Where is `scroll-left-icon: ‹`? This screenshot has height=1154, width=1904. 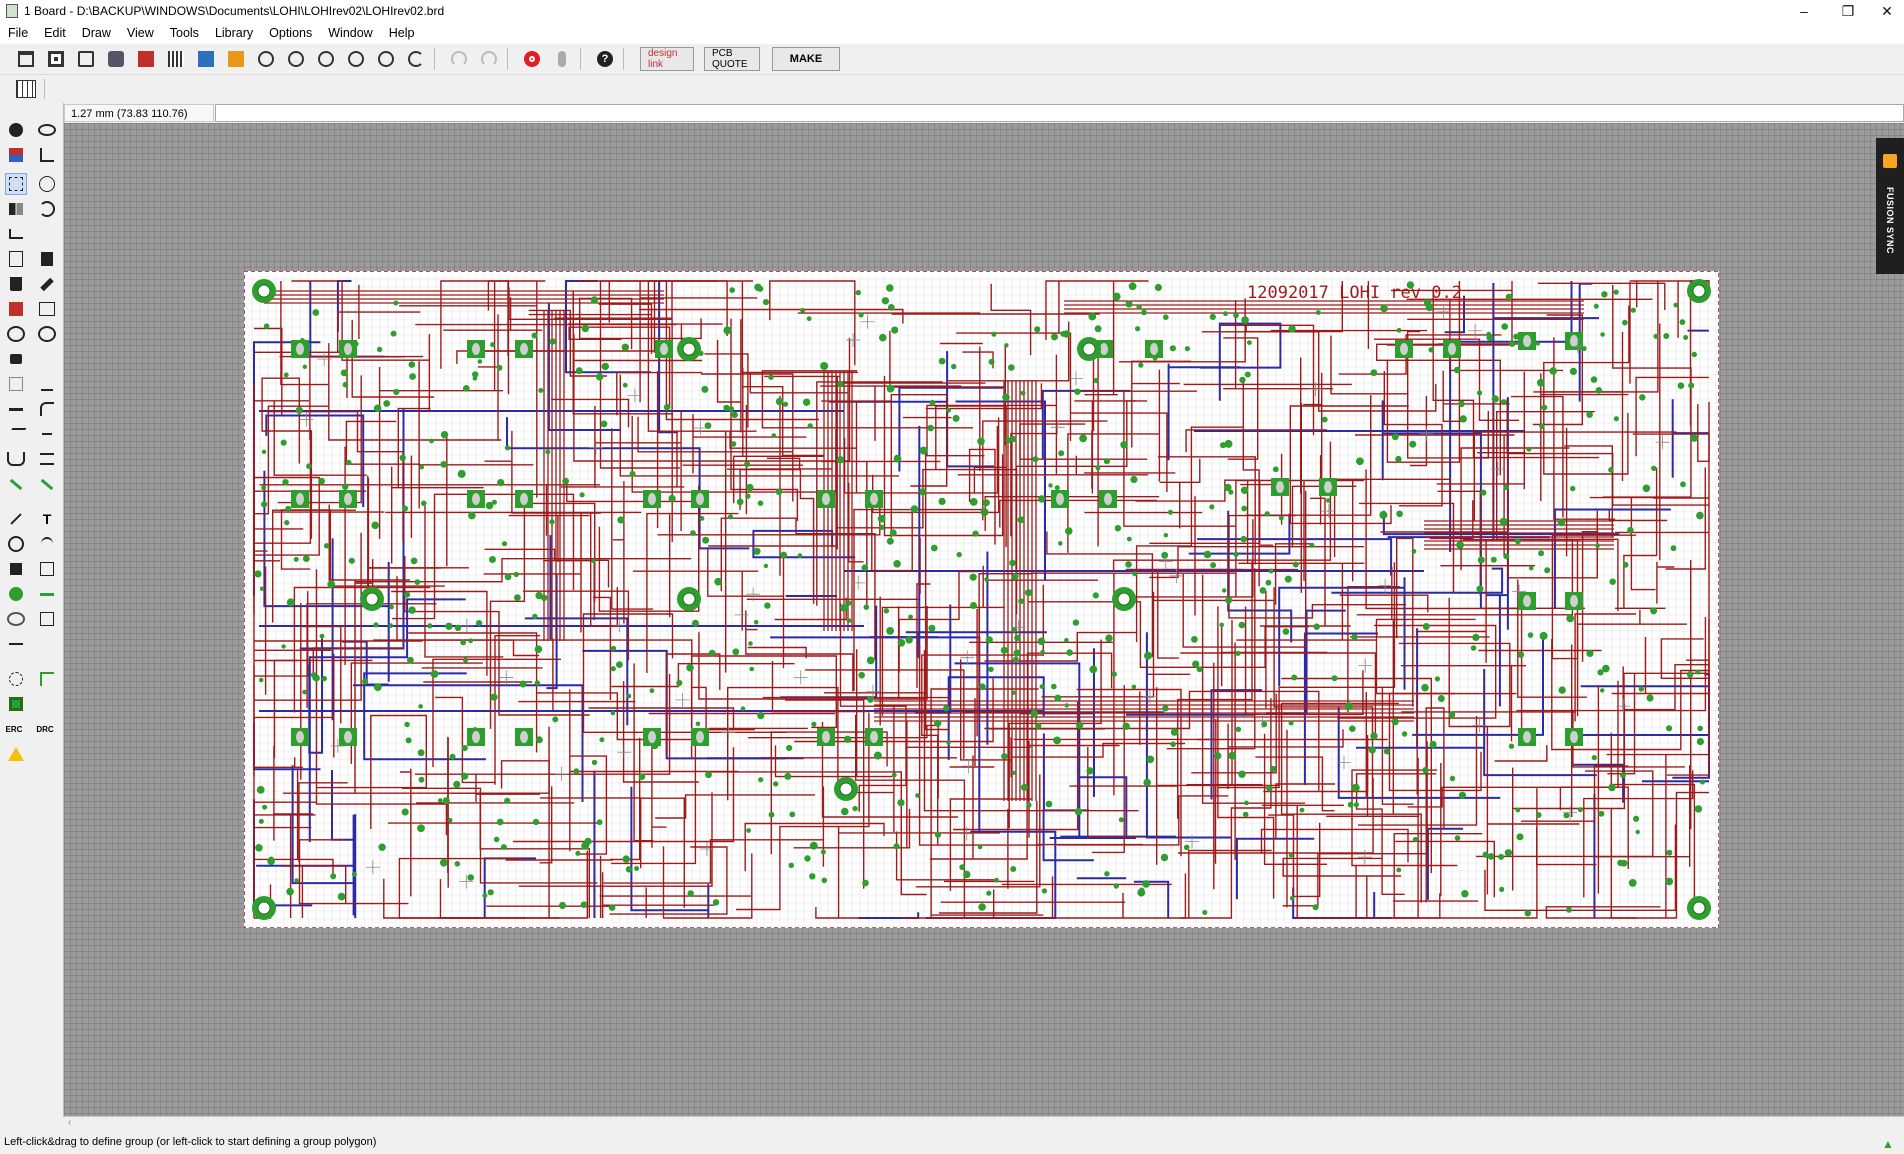
scroll-left-icon: ‹ is located at coordinates (69, 1122).